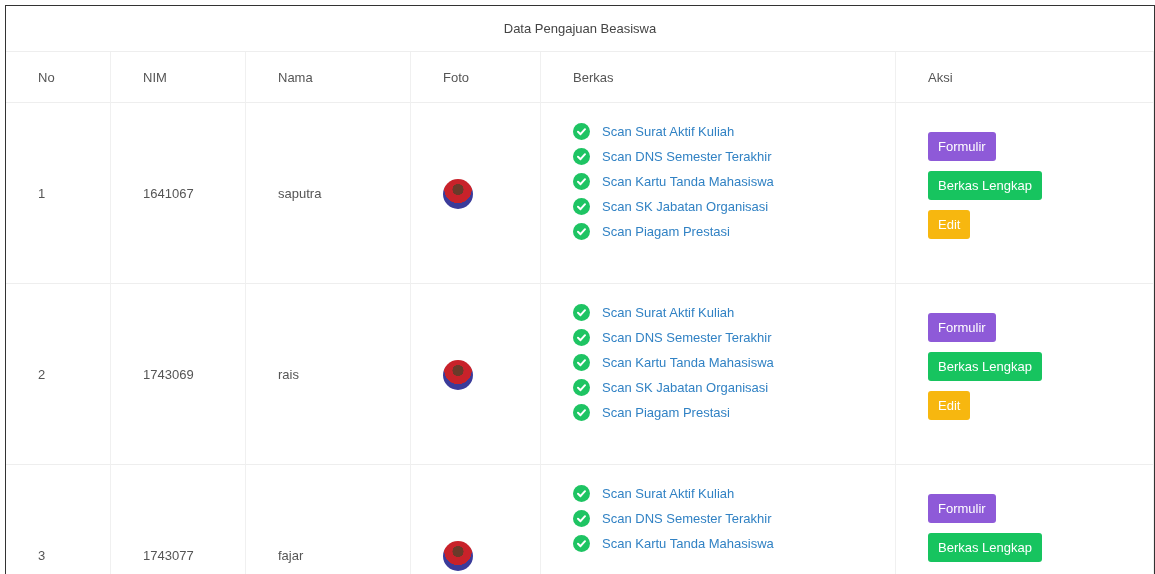  I want to click on column-header: Nama, so click(328, 77).